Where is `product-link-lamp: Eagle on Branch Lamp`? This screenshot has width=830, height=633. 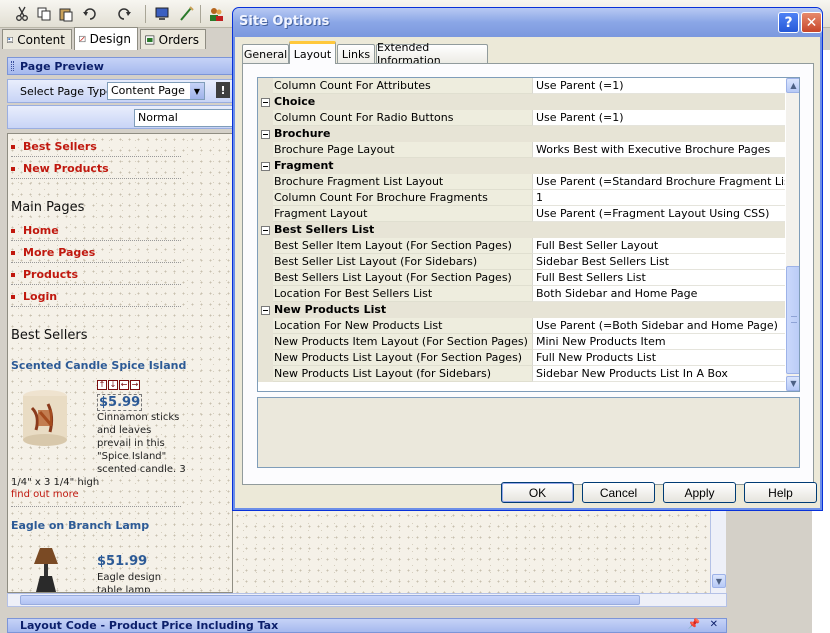
product-link-lamp: Eagle on Branch Lamp is located at coordinates (80, 525).